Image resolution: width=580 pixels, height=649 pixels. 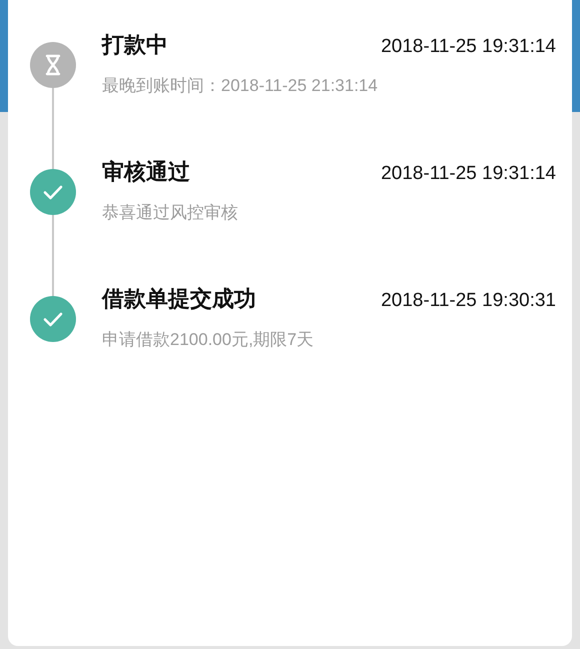 I want to click on step-title: 借款单提交成功, so click(x=179, y=299).